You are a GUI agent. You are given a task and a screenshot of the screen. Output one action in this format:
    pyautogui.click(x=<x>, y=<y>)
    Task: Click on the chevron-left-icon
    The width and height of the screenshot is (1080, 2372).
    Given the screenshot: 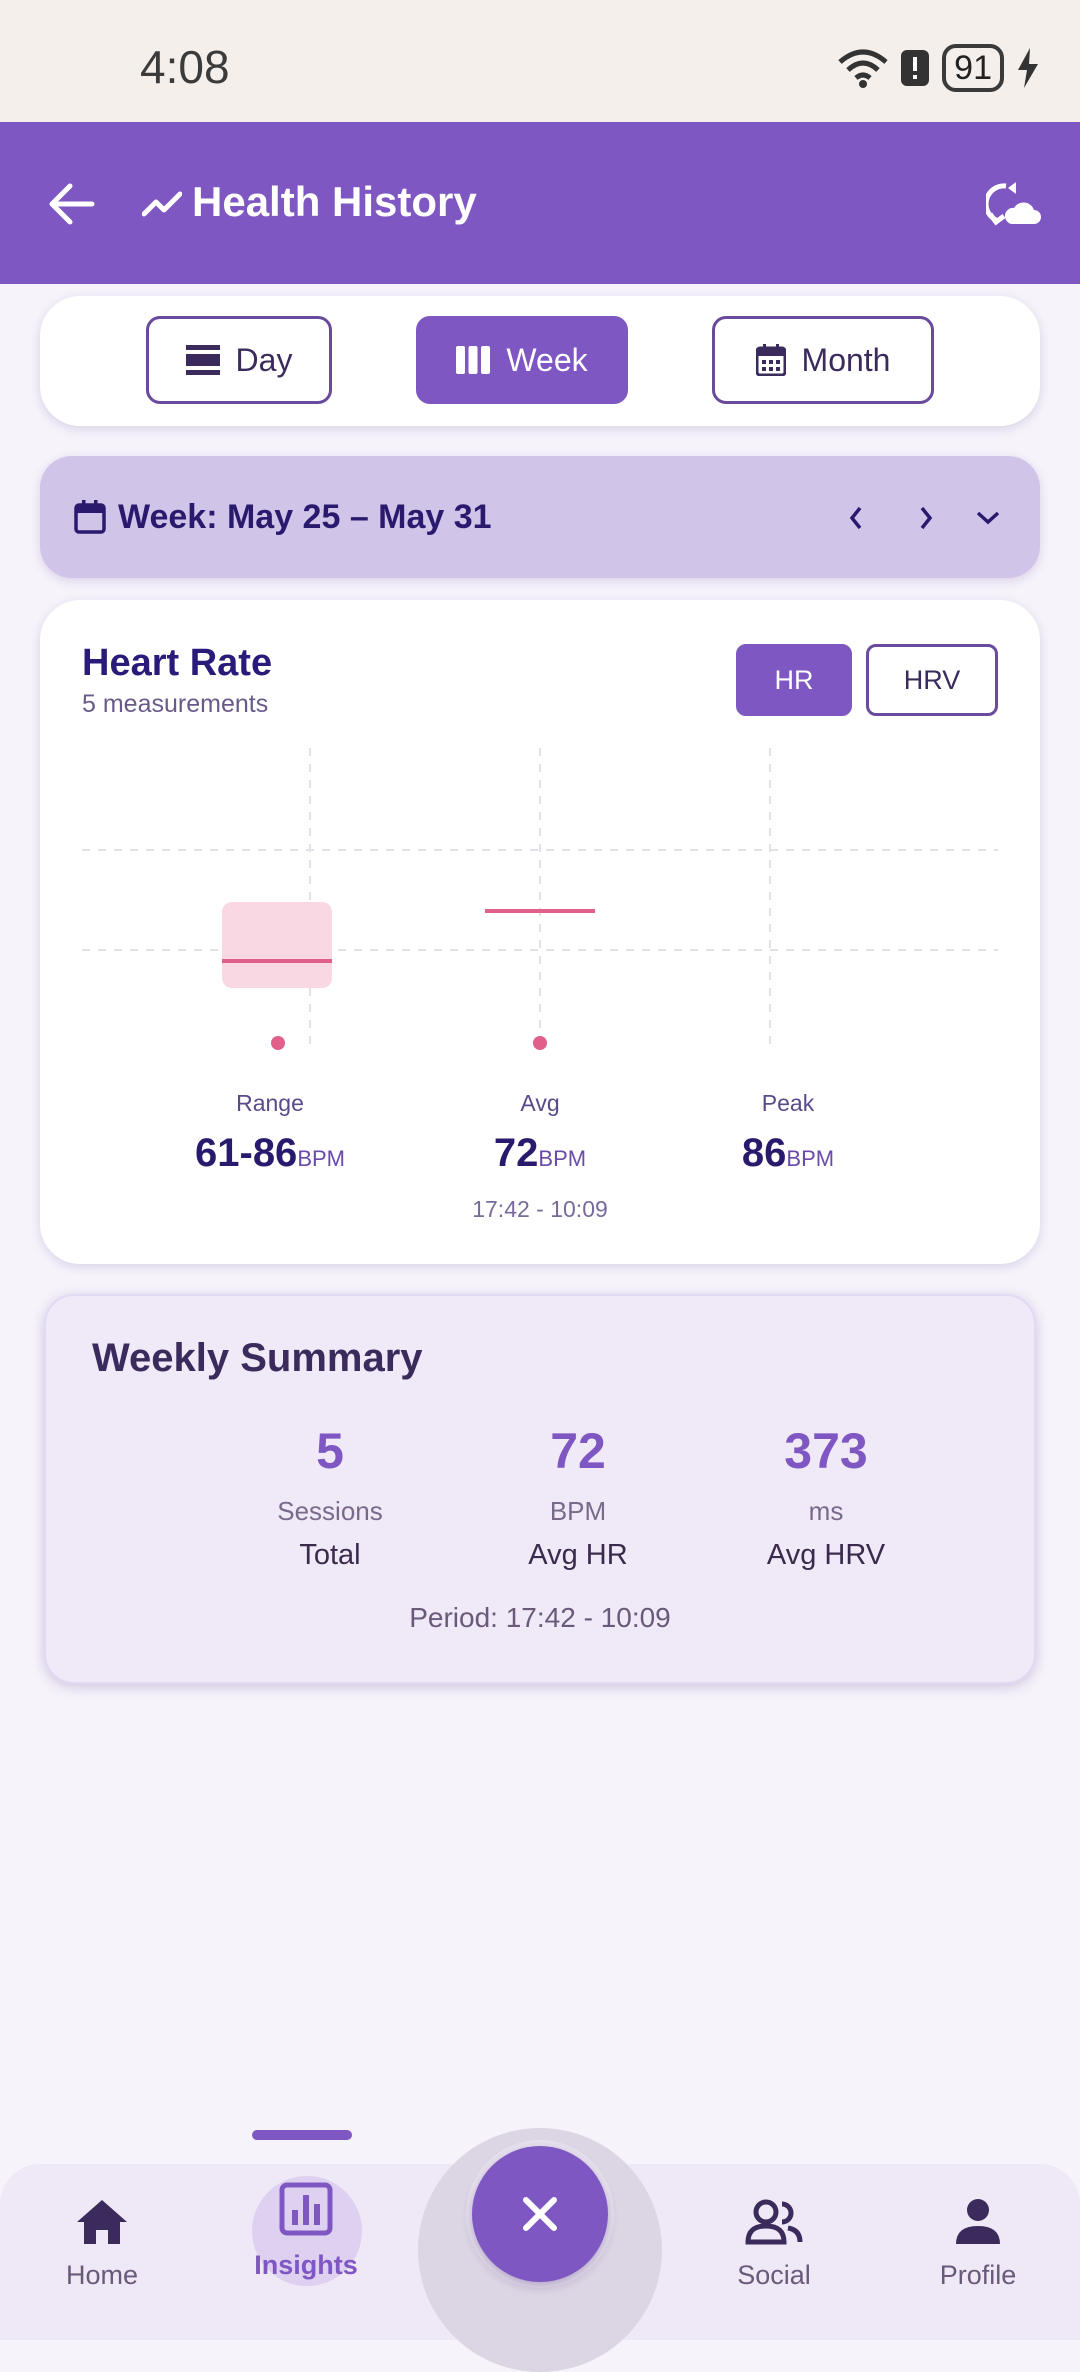 What is the action you would take?
    pyautogui.click(x=856, y=518)
    